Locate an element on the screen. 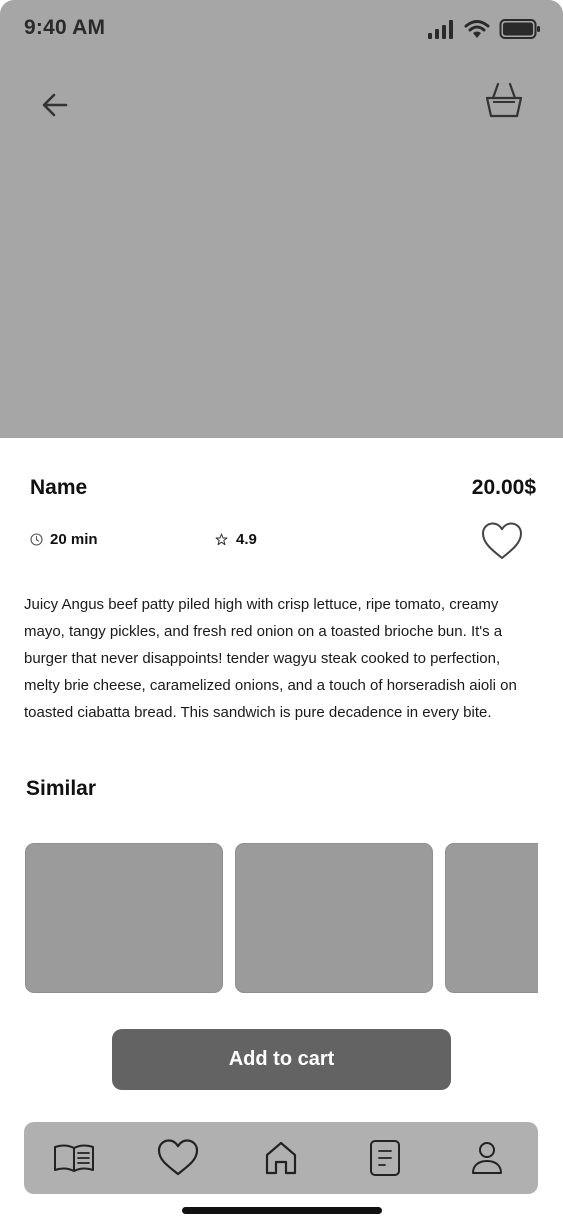 This screenshot has width=563, height=1218. back-button is located at coordinates (56, 106).